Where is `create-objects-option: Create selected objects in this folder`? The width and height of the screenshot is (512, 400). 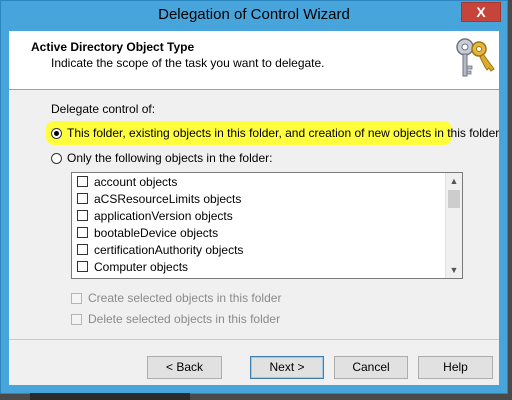
create-objects-option: Create selected objects in this folder is located at coordinates (176, 298).